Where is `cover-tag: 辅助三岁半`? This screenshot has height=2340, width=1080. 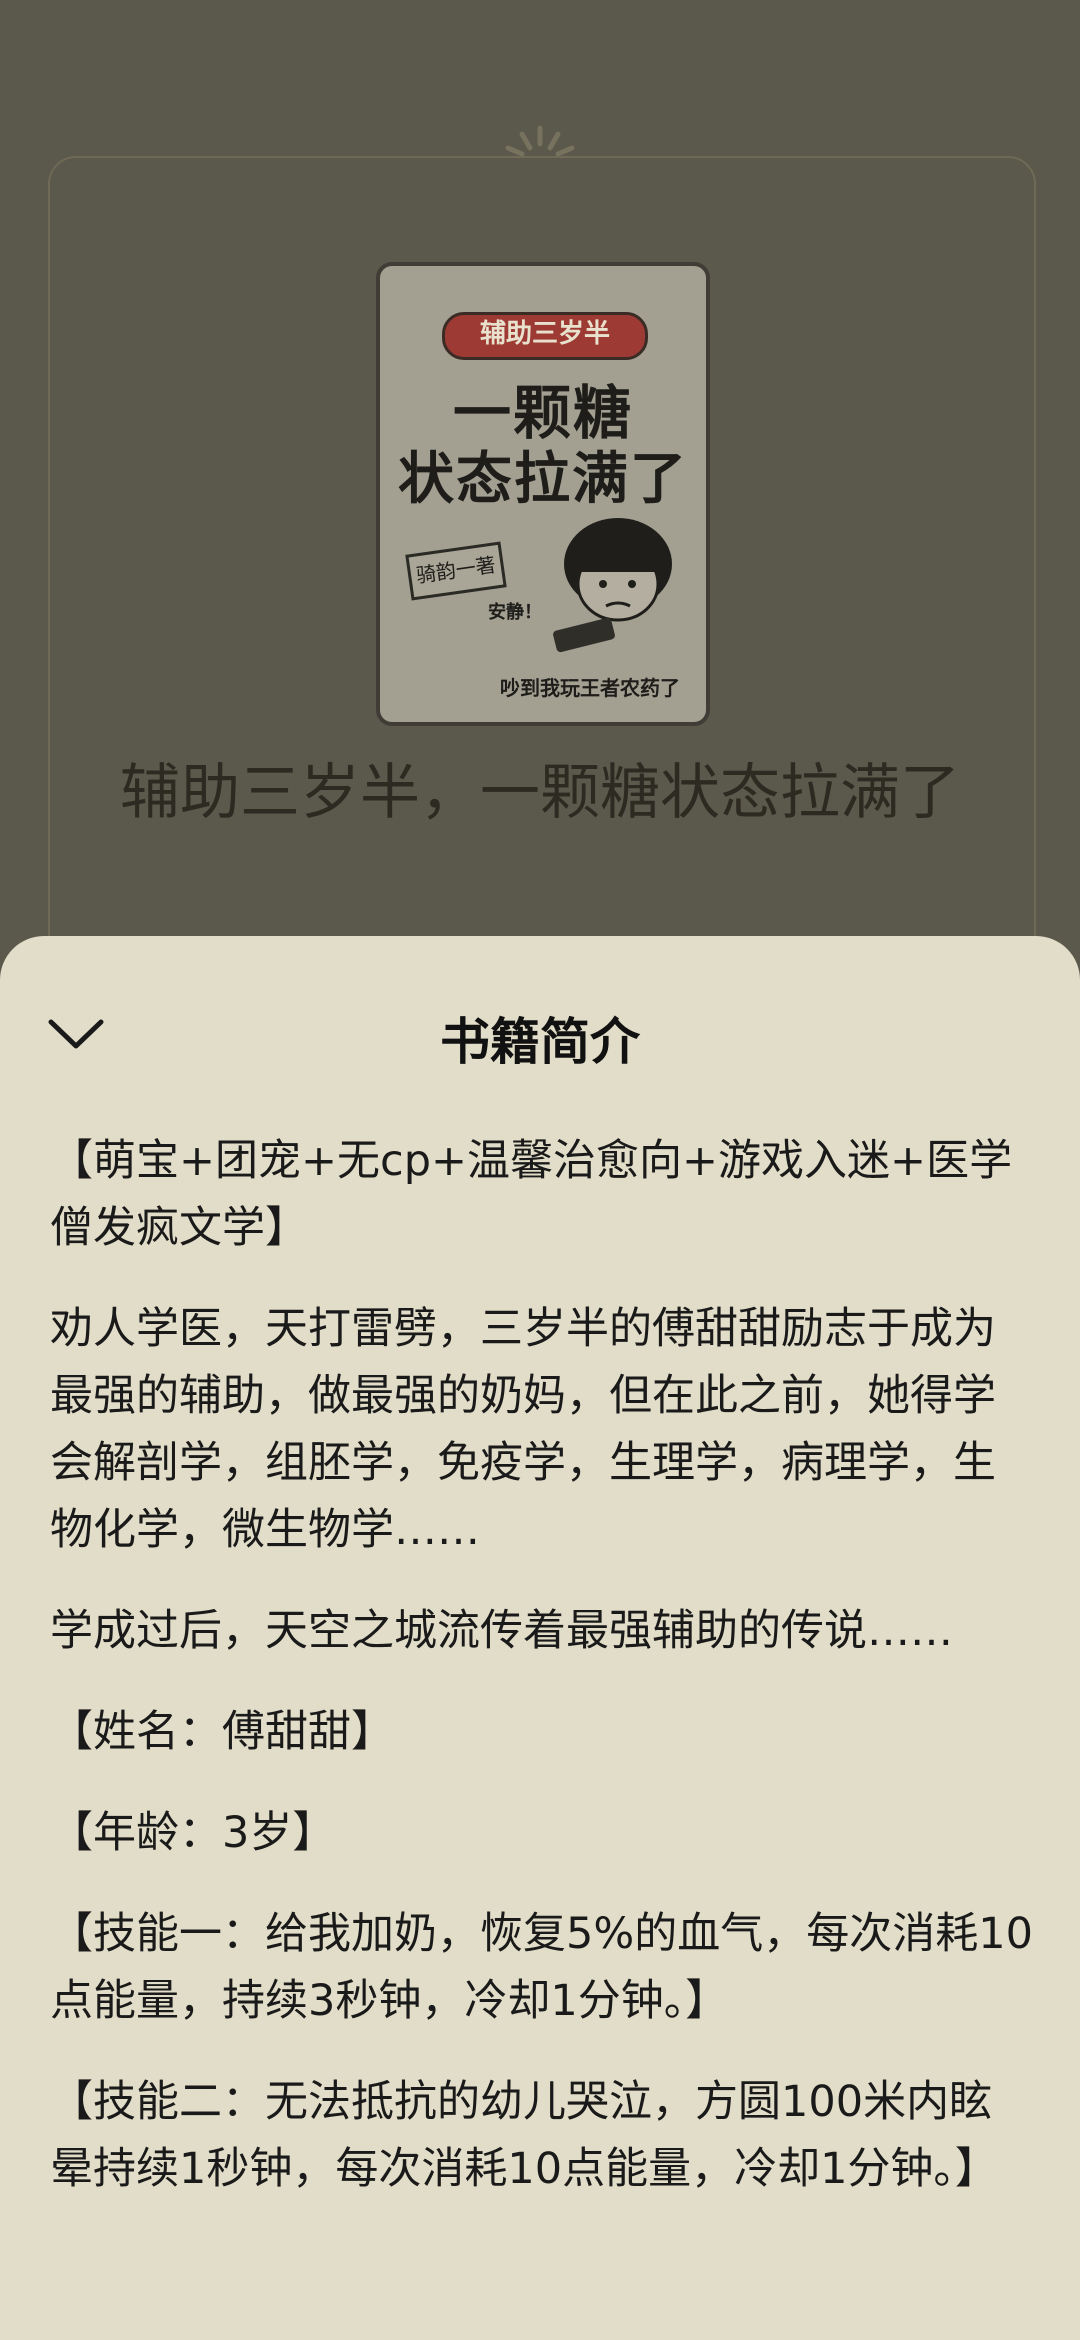
cover-tag: 辅助三岁半 is located at coordinates (545, 336).